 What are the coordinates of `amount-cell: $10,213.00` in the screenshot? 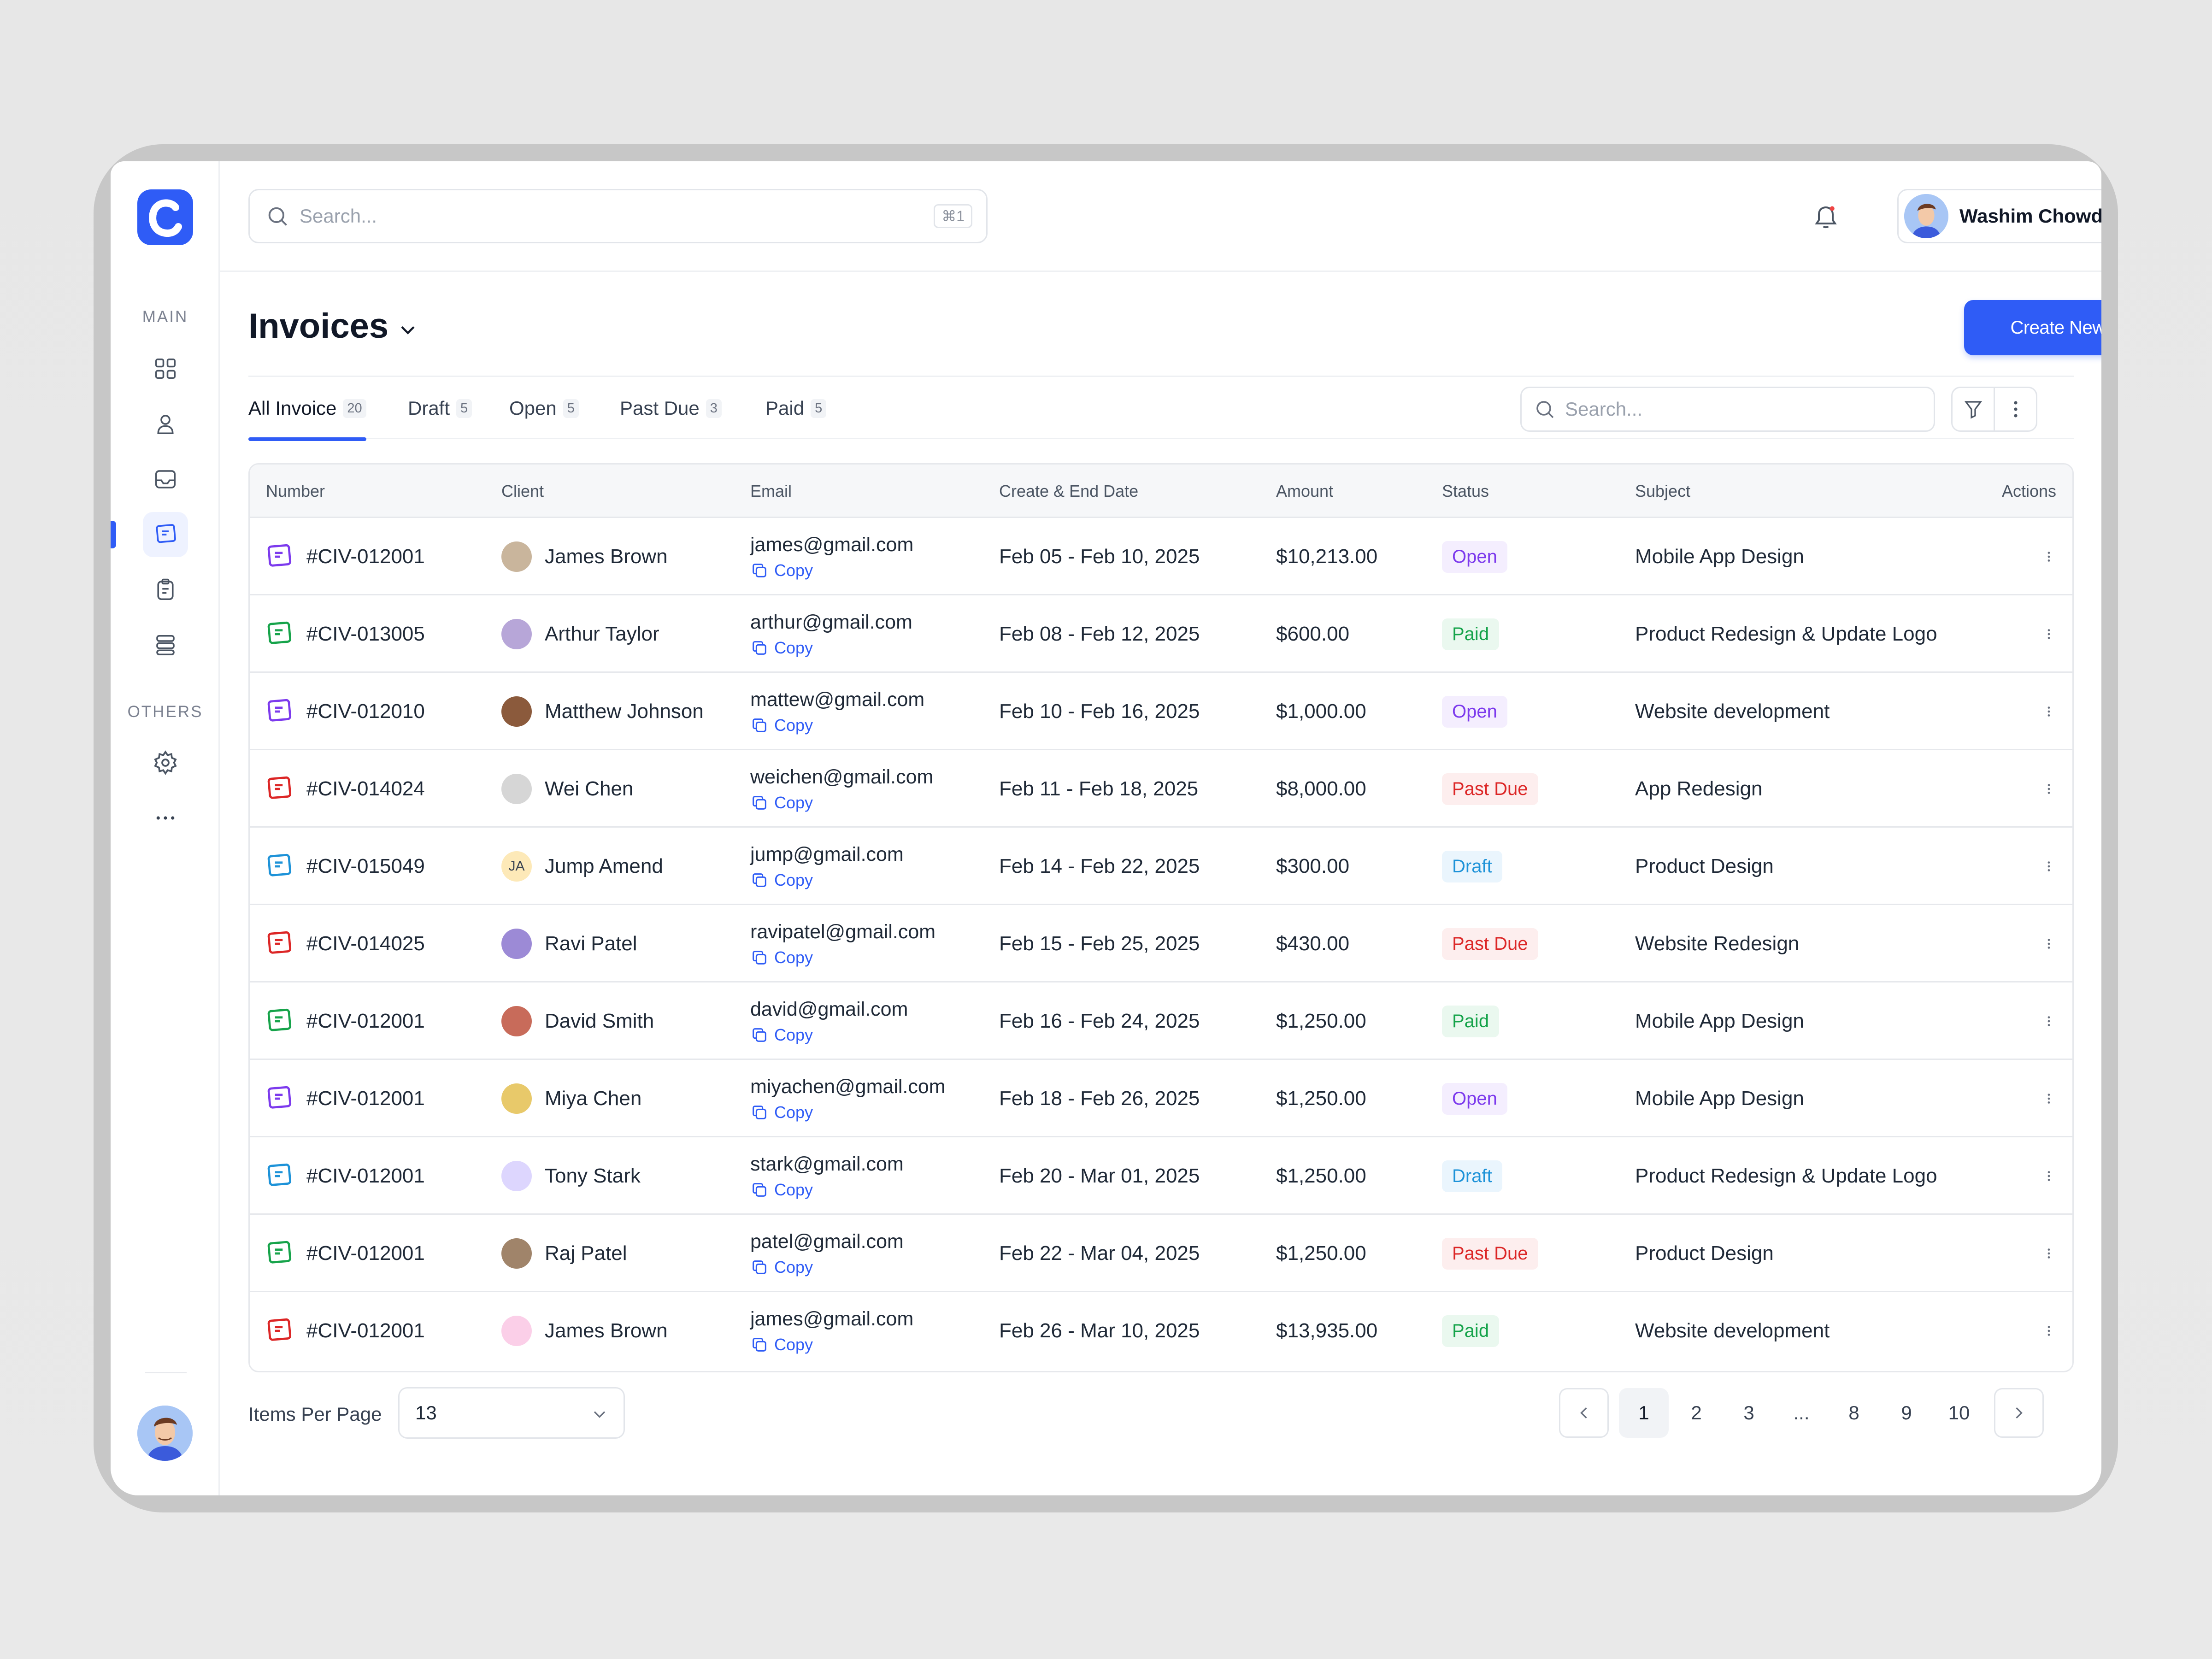 It's located at (1327, 556).